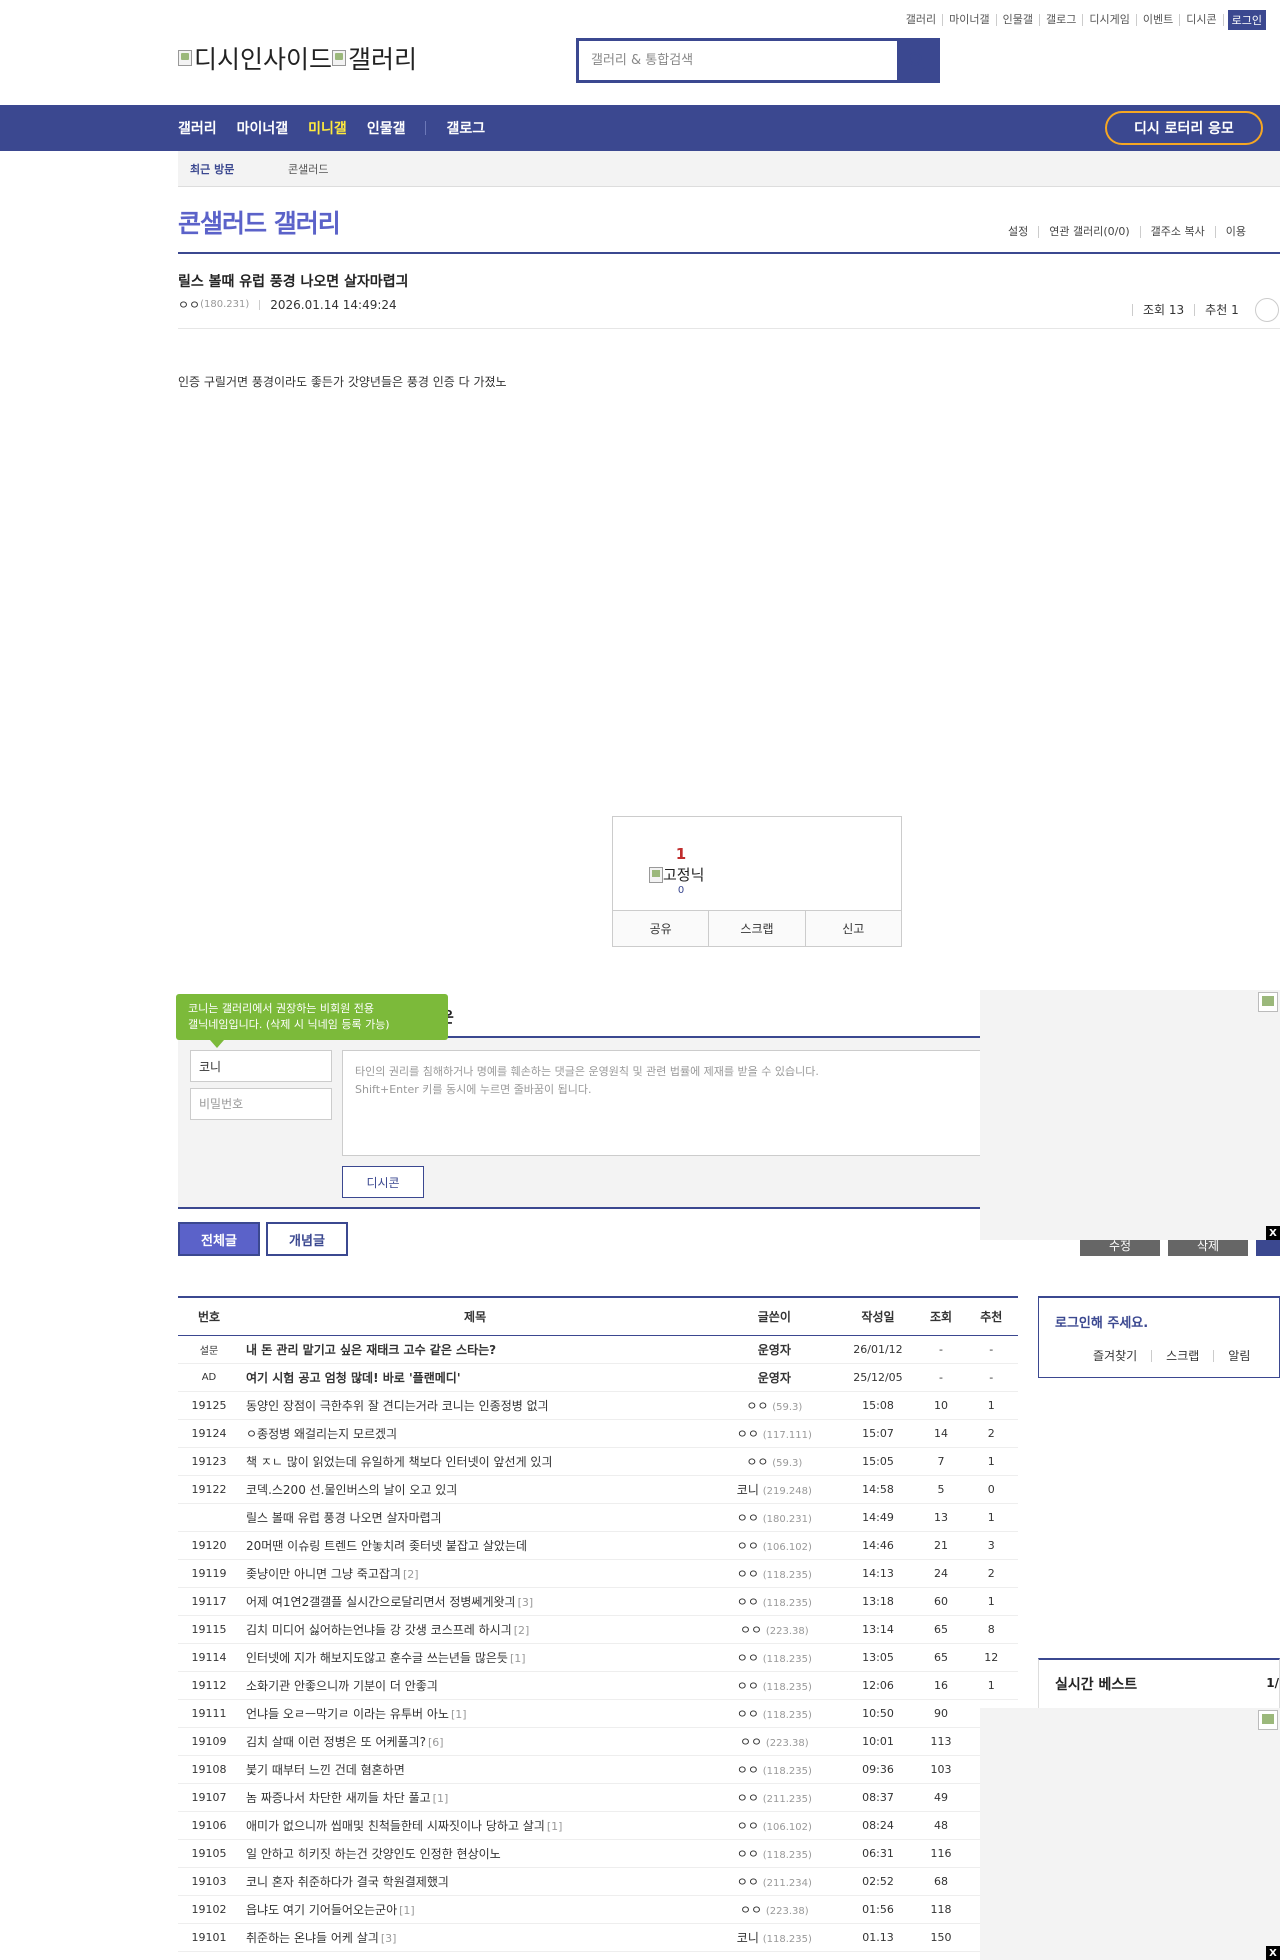 The image size is (1280, 1960). What do you see at coordinates (1019, 232) in the screenshot?
I see `gallery-settings-link: 설정` at bounding box center [1019, 232].